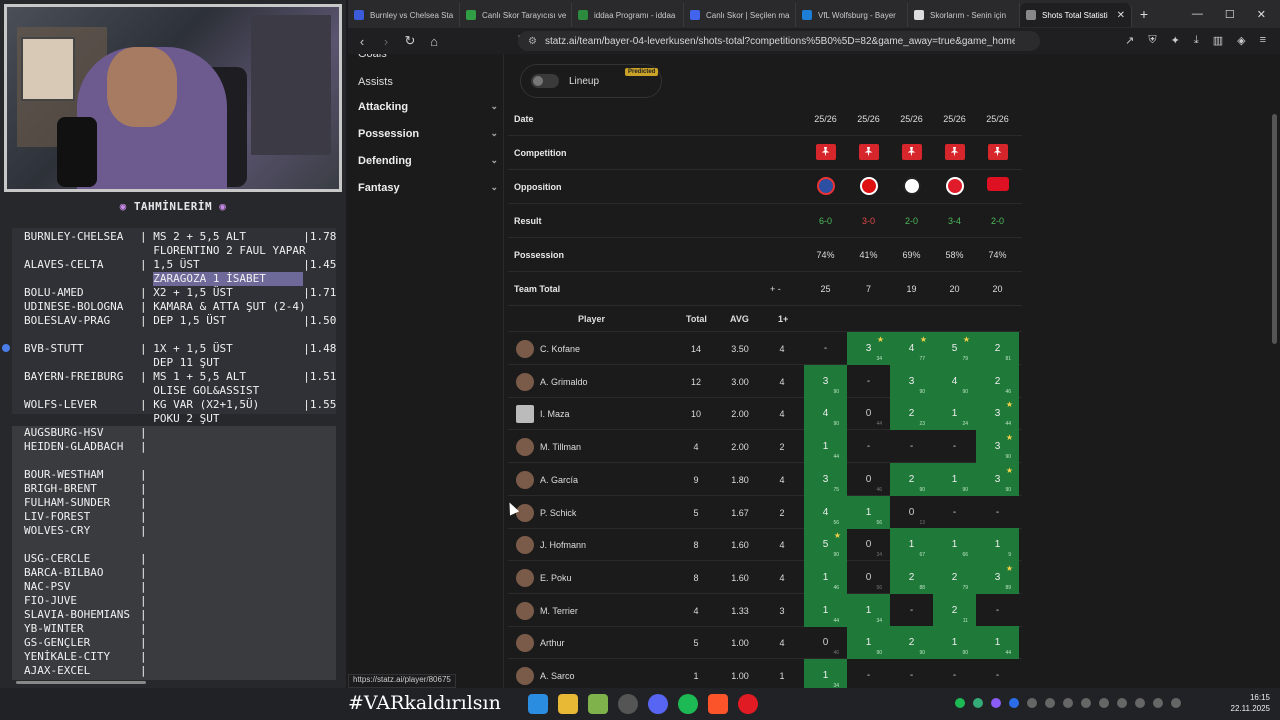  I want to click on browser-tab: Skorlarım - Senin için, so click(964, 15).